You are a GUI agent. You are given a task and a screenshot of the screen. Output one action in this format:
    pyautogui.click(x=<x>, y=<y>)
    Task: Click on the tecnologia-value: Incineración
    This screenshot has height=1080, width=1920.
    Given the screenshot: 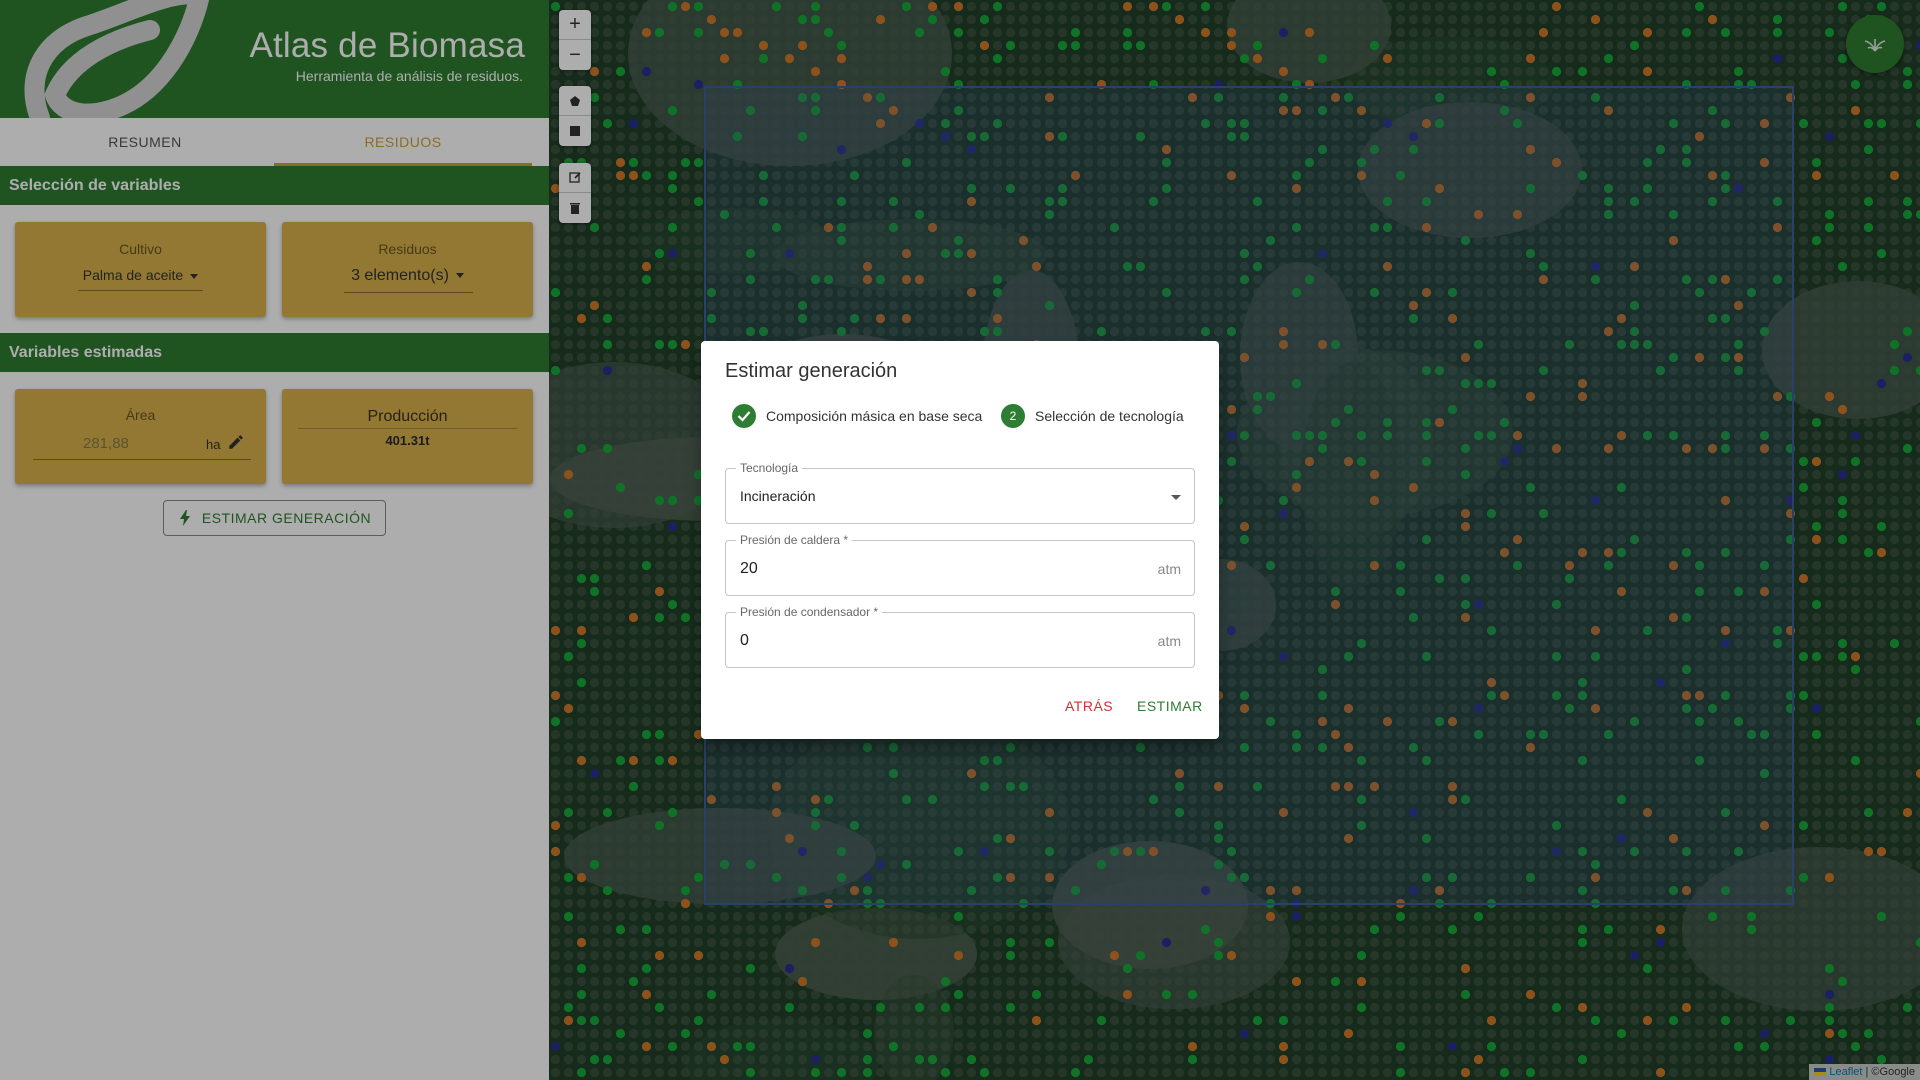 What is the action you would take?
    pyautogui.click(x=778, y=496)
    